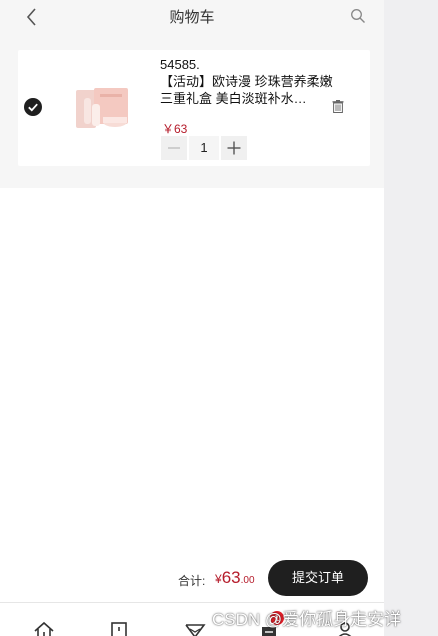  What do you see at coordinates (318, 578) in the screenshot?
I see `submit-order-button: 提交订单` at bounding box center [318, 578].